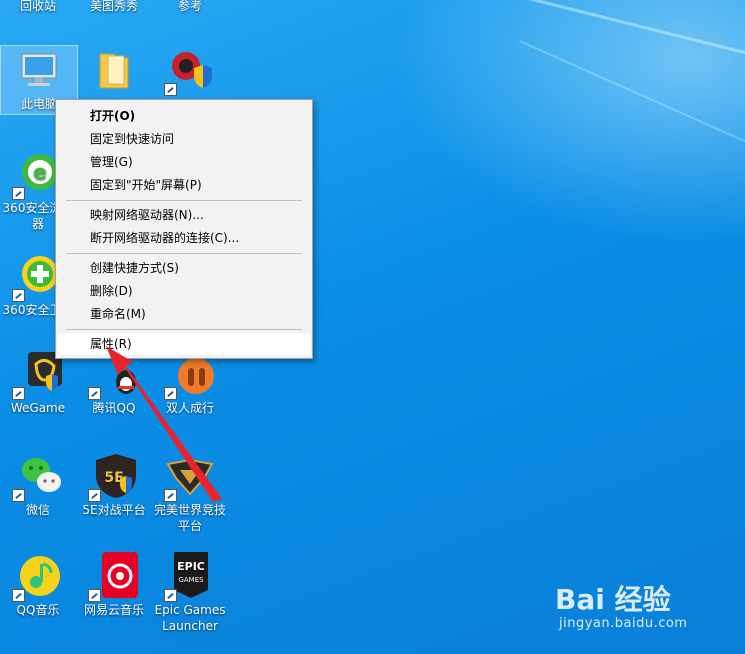 This screenshot has height=654, width=745. Describe the element at coordinates (164, 424) in the screenshot. I see `annotation-arrow` at that location.